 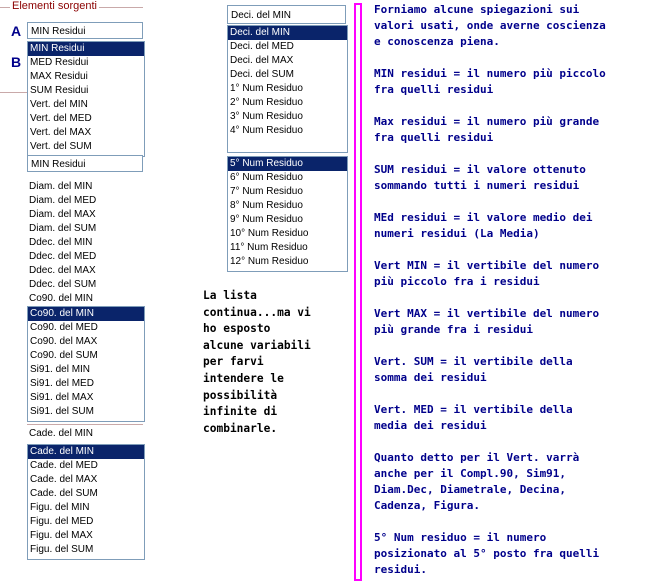 I want to click on list-item: Ddec. del SUM, so click(x=85, y=285).